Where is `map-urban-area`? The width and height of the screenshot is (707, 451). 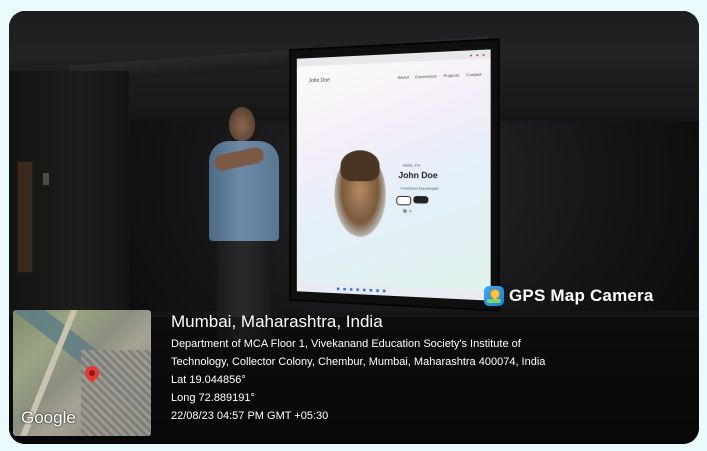
map-urban-area is located at coordinates (116, 393).